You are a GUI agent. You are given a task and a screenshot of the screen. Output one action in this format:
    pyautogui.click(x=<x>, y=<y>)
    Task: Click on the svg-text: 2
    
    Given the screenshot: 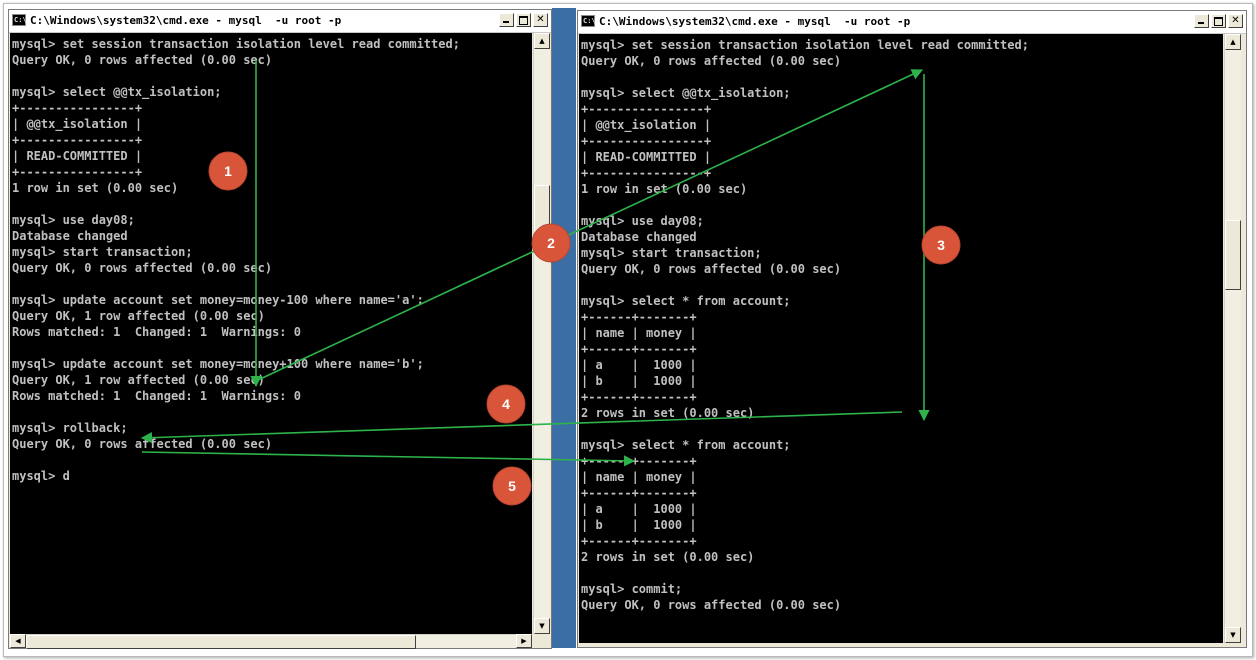 What is the action you would take?
    pyautogui.click(x=551, y=243)
    